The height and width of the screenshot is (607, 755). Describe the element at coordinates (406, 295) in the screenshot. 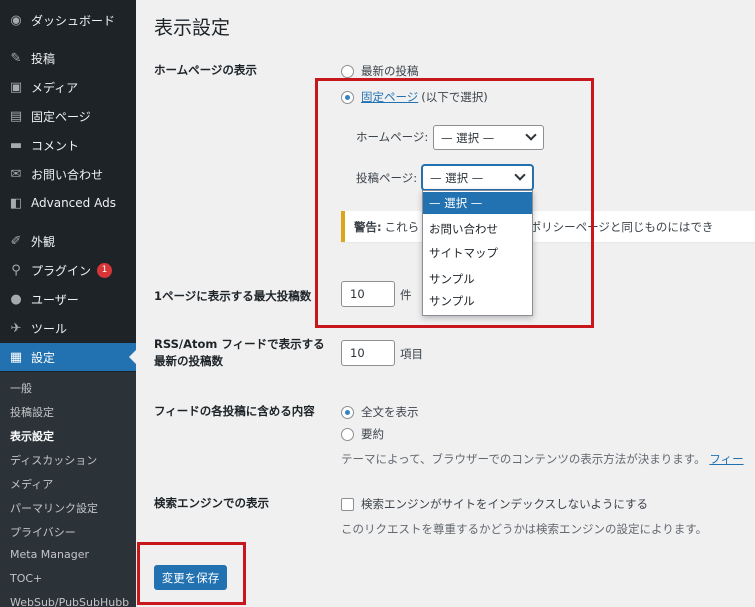

I see `posts-per-page-unit: 件` at that location.